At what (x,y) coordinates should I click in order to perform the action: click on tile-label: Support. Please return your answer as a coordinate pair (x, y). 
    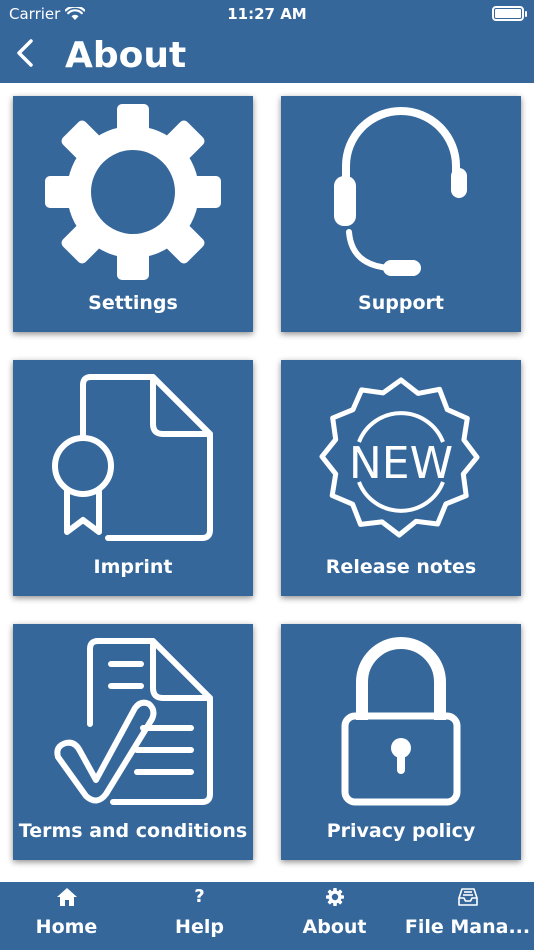
    Looking at the image, I should click on (401, 303).